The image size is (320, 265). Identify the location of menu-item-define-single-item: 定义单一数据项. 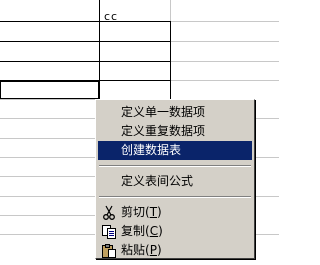
(175, 112).